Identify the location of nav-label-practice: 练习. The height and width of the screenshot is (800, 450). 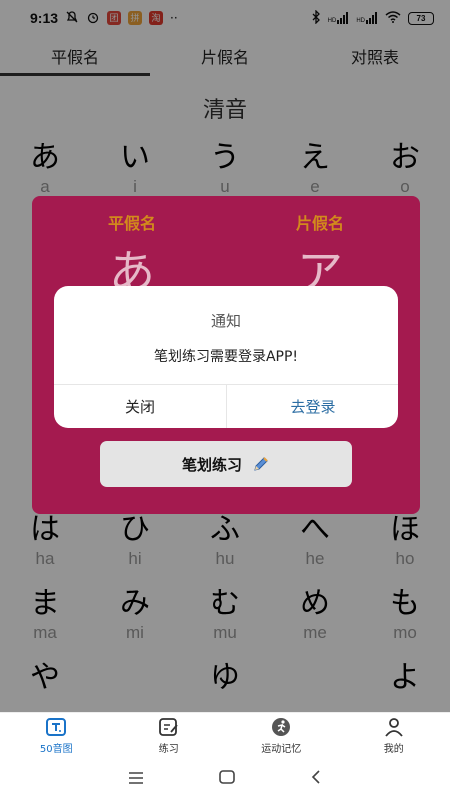
(168, 749).